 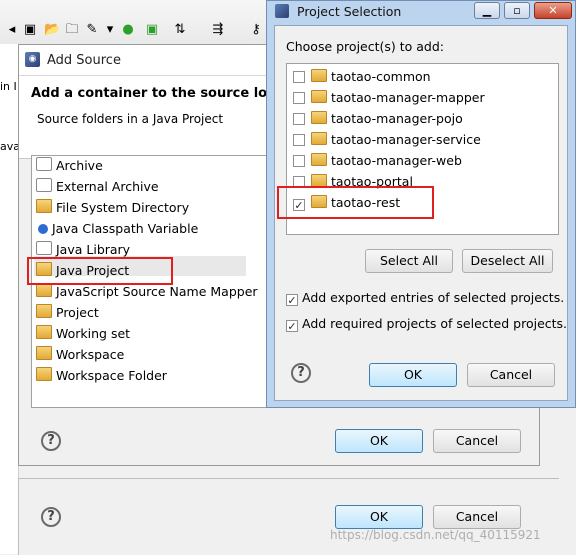 I want to click on project-item-taotao-manager-web: taotao-manager-web, so click(x=377, y=160).